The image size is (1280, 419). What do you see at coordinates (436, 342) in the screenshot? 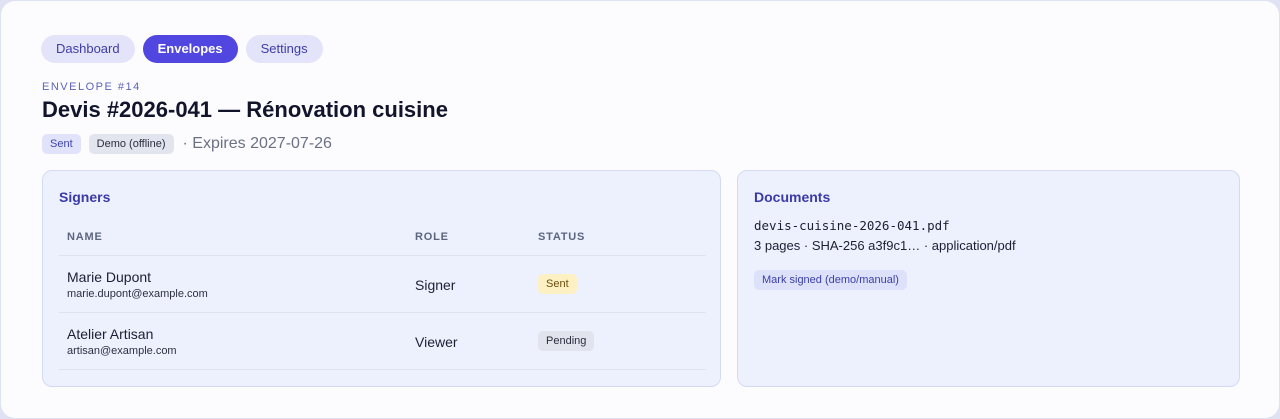
I see `signer-role: Viewer` at bounding box center [436, 342].